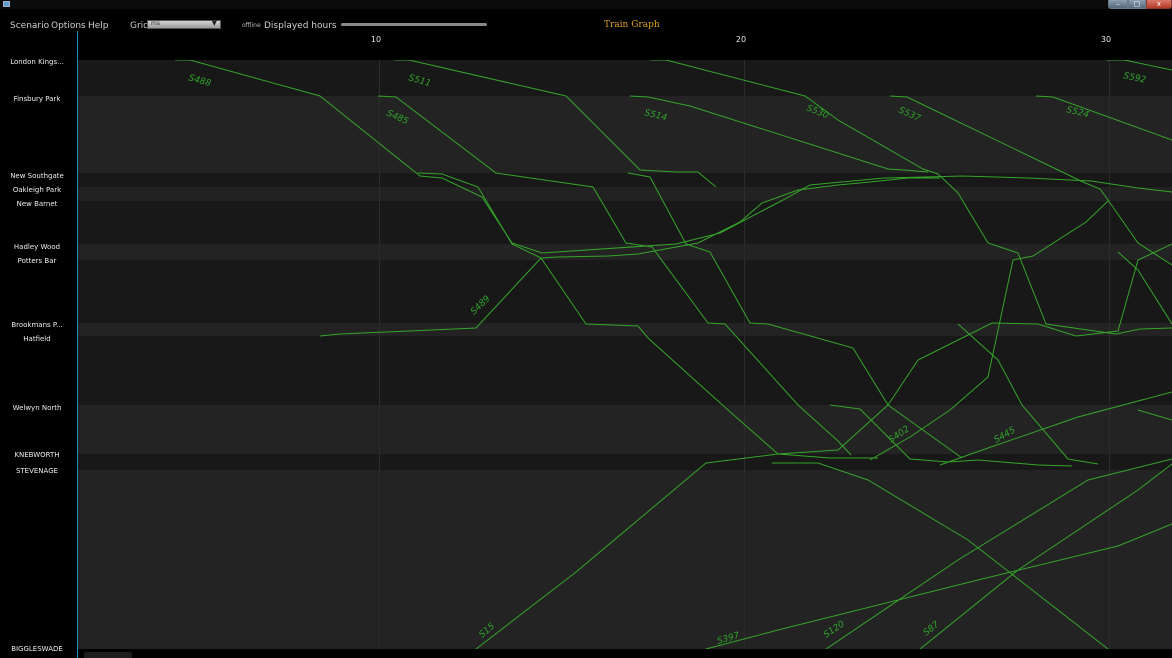 The image size is (1172, 658). I want to click on train-path-s524, so click(1103, 118).